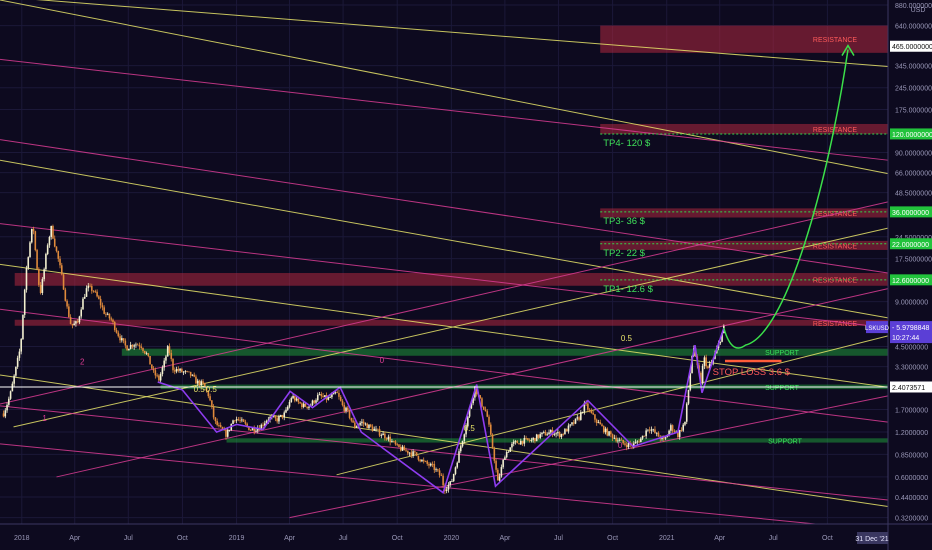  What do you see at coordinates (835, 280) in the screenshot?
I see `resistance-label: RESISTANCE` at bounding box center [835, 280].